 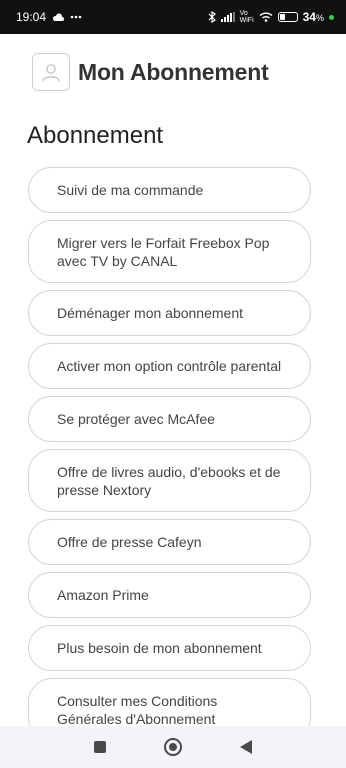 I want to click on system-nav-bar, so click(x=173, y=747).